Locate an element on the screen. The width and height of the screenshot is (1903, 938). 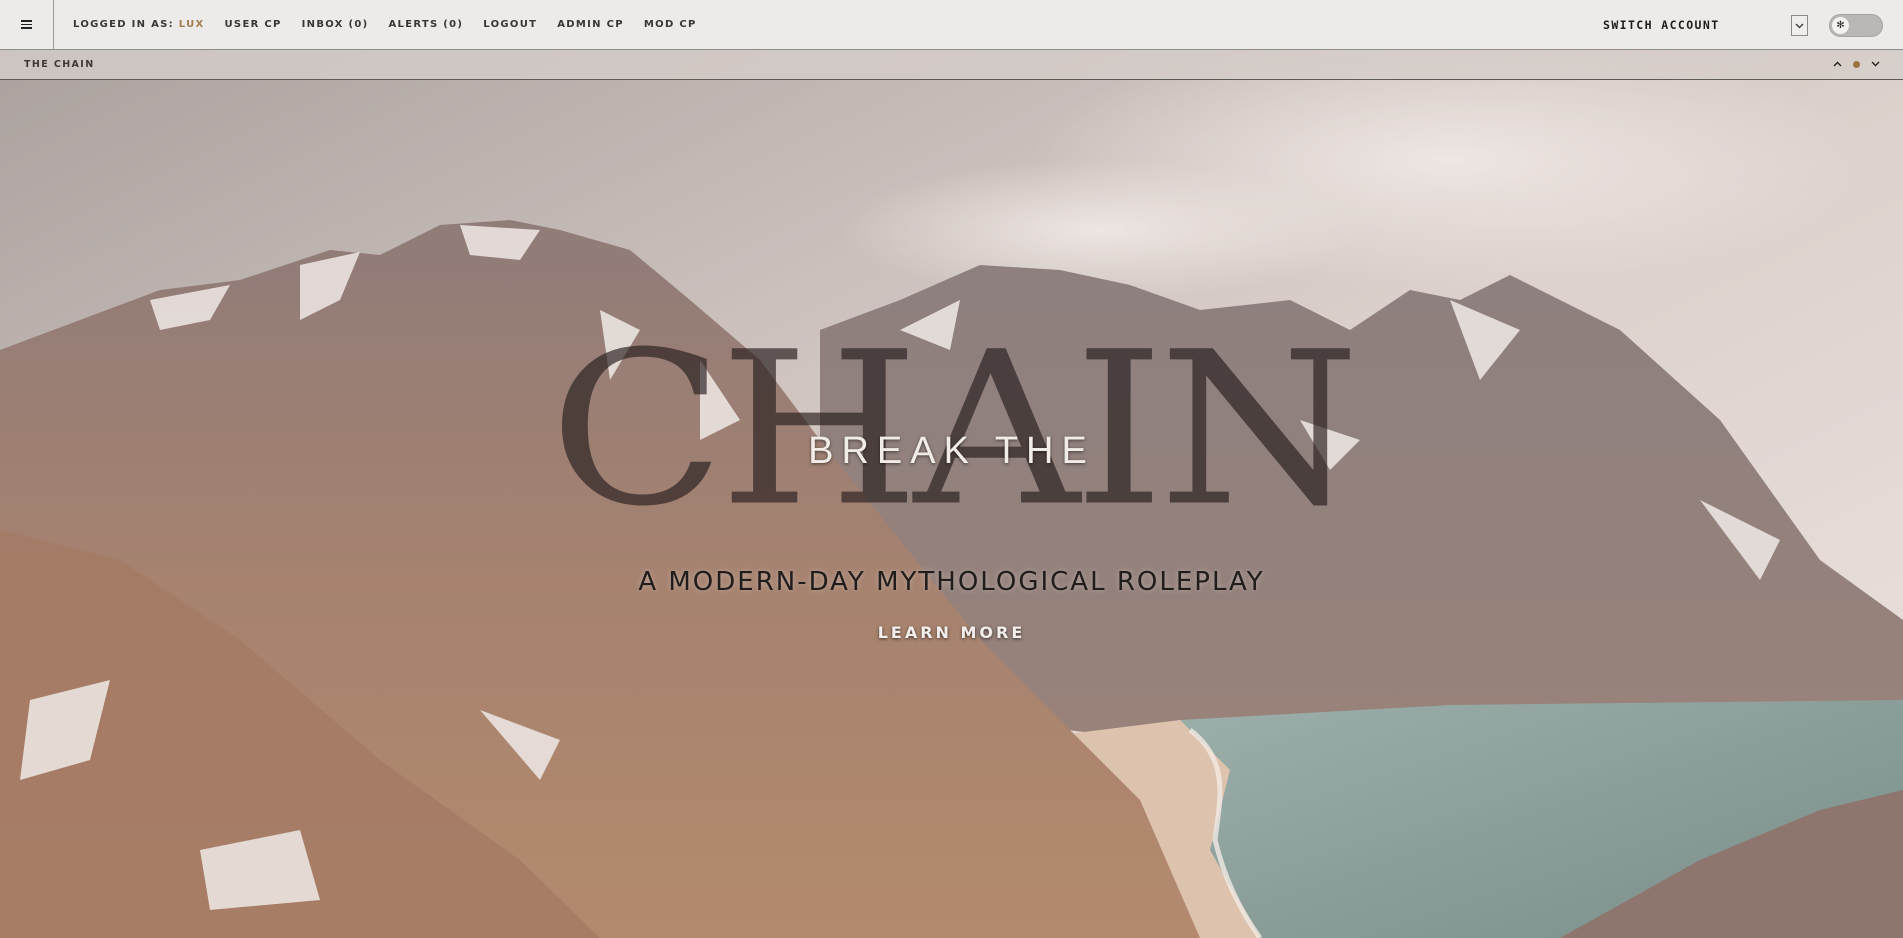
dot-icon is located at coordinates (1856, 64).